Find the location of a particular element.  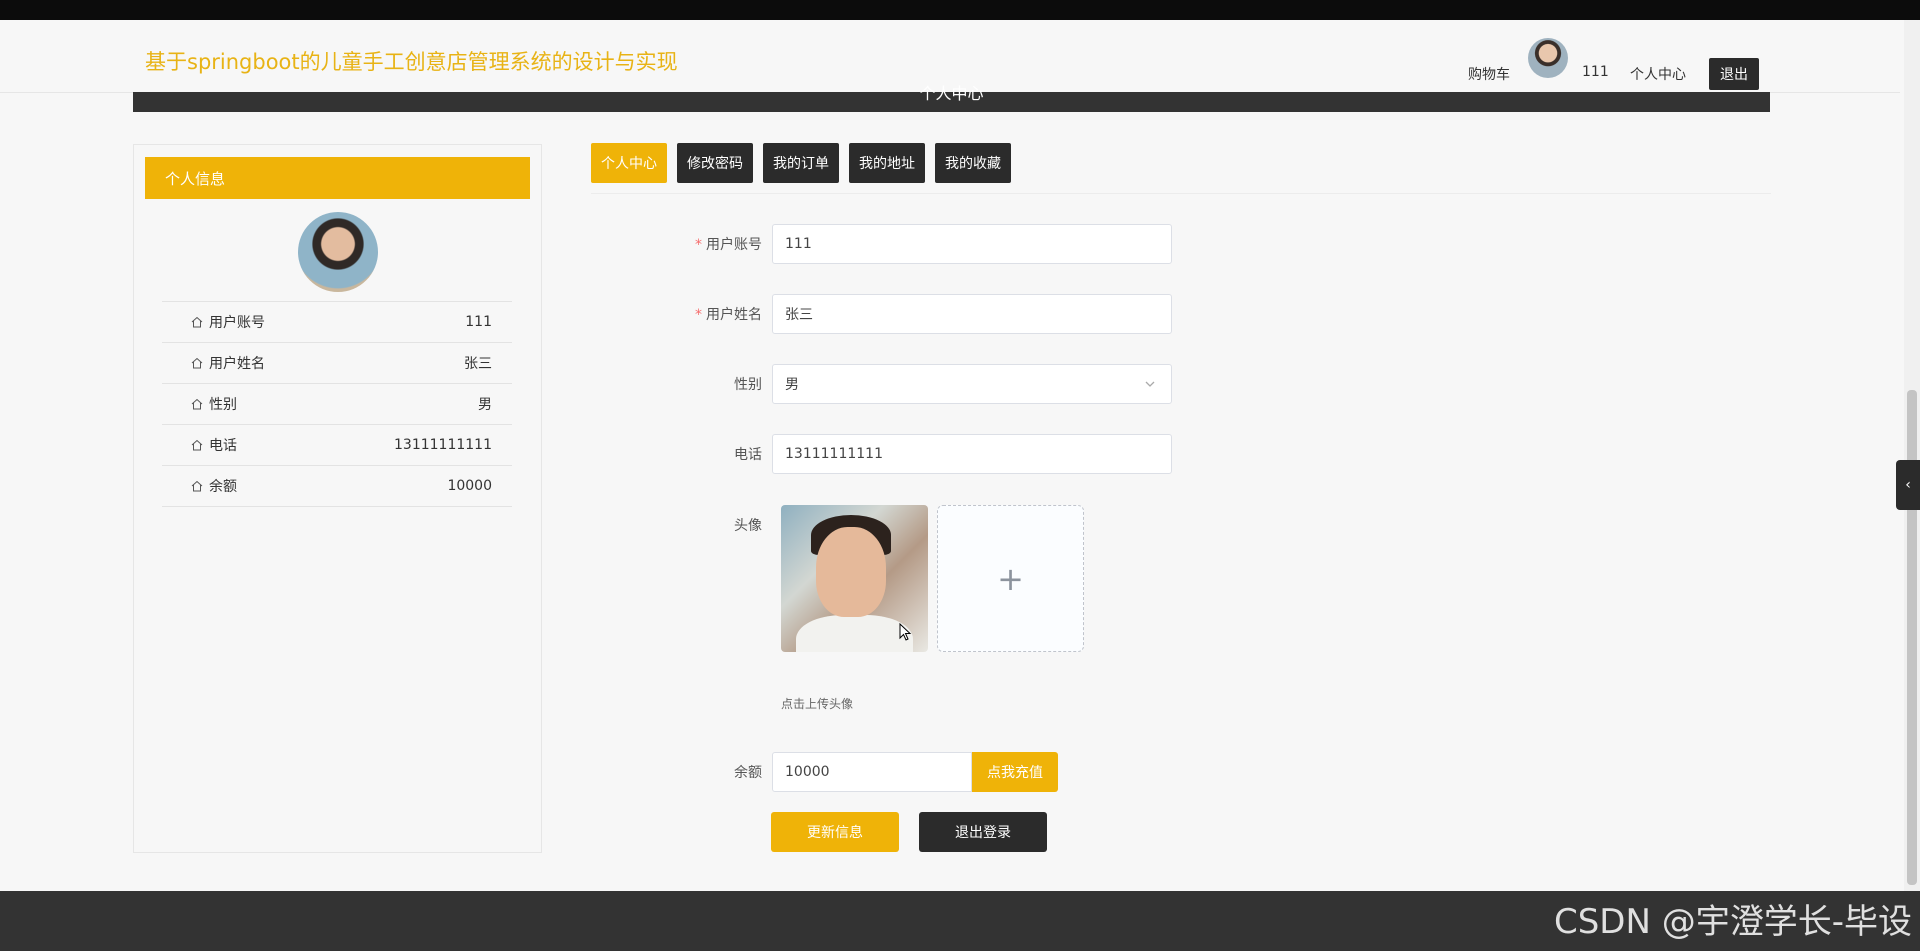

phone-input: 13111111111 is located at coordinates (972, 454).